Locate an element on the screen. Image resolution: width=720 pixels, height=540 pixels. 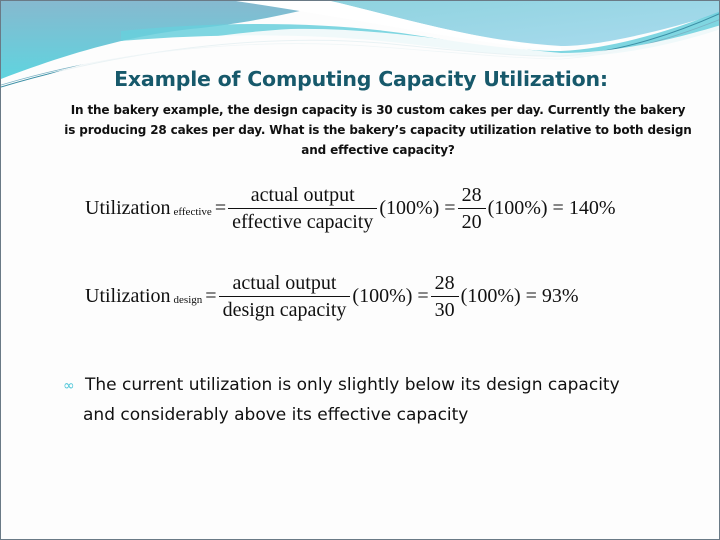
formula-fraction: actual output effective capacity is located at coordinates (303, 208).